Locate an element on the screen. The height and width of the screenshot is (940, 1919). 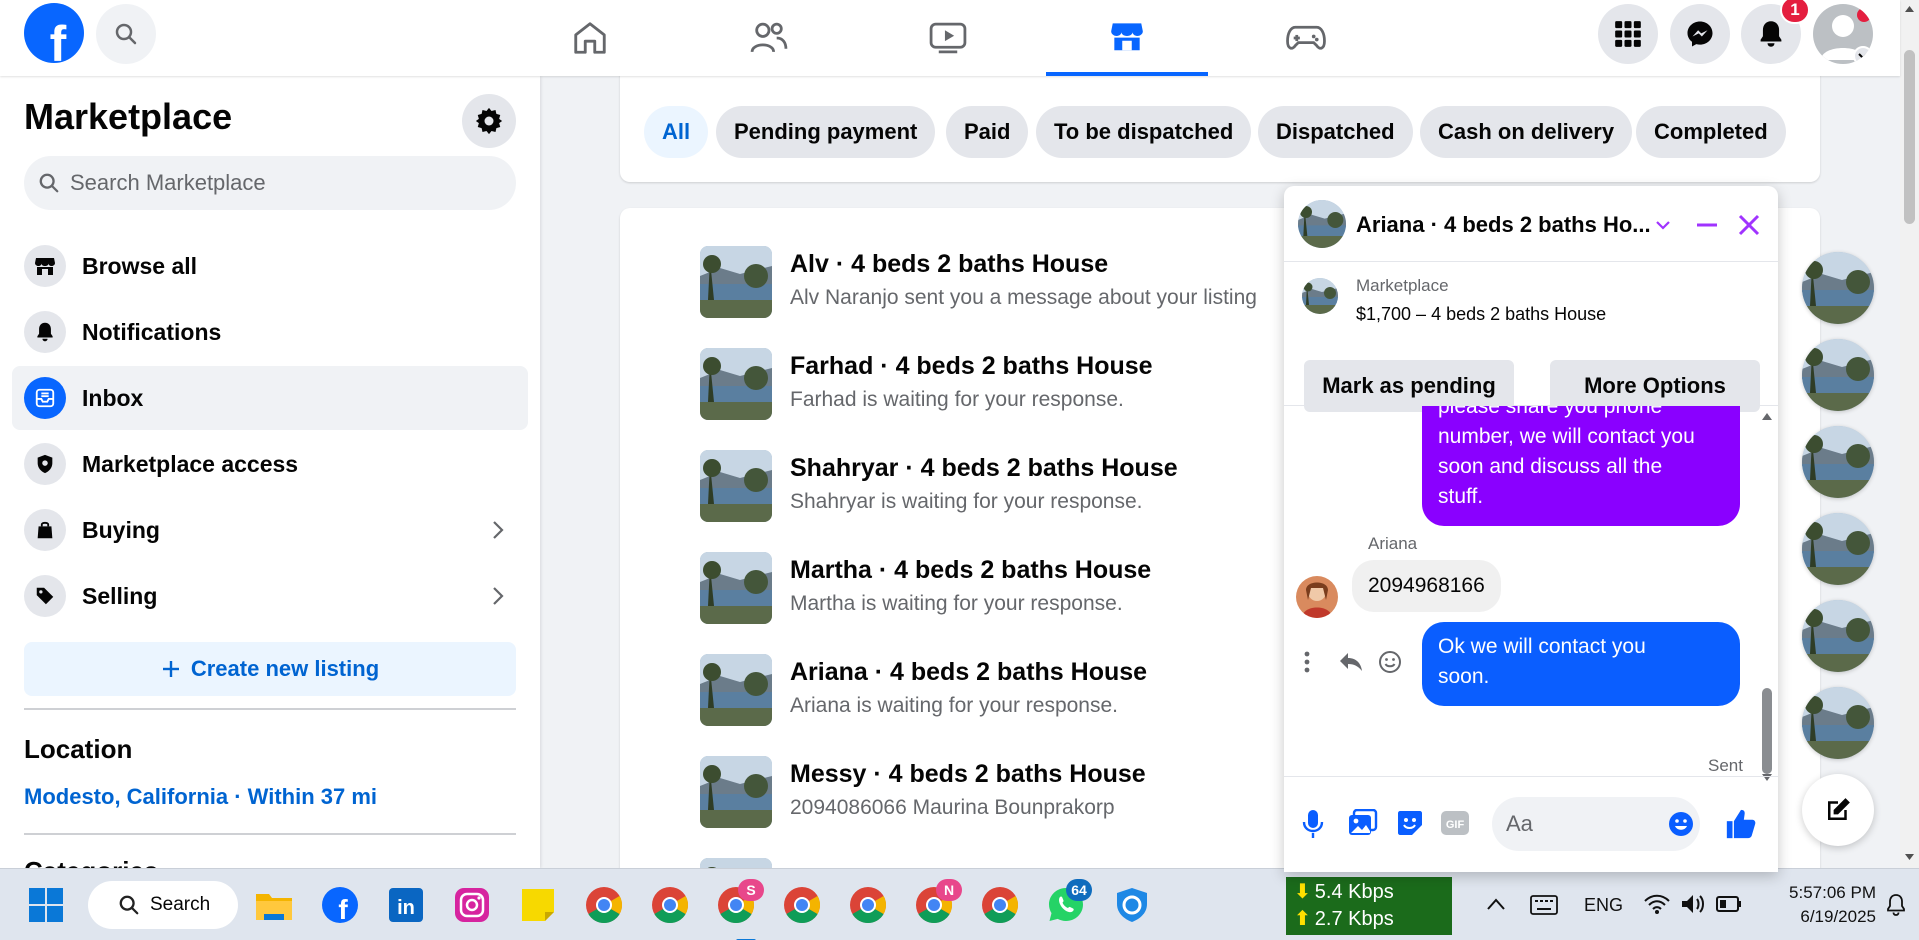
keyboard-icon is located at coordinates (1544, 905).